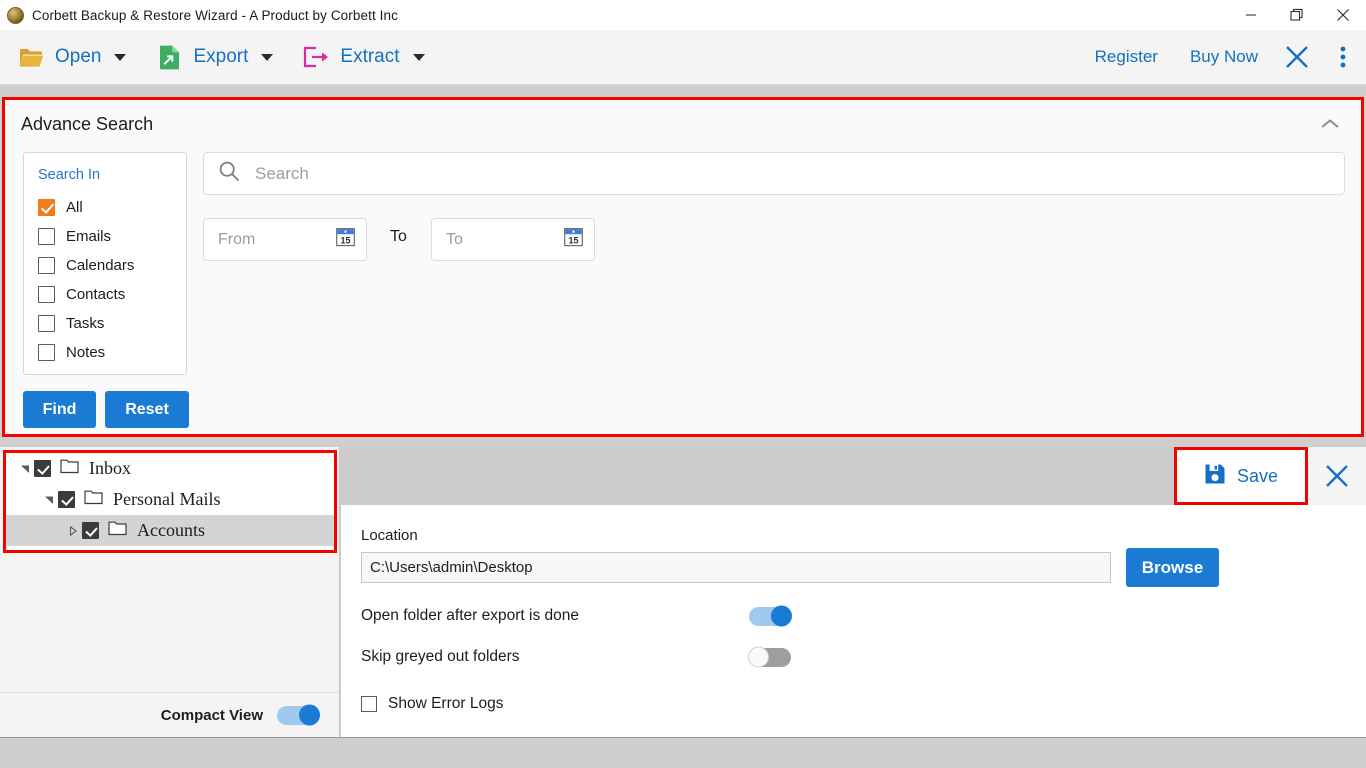 The image size is (1366, 768). I want to click on tree-label-inbox: Inbox, so click(110, 468).